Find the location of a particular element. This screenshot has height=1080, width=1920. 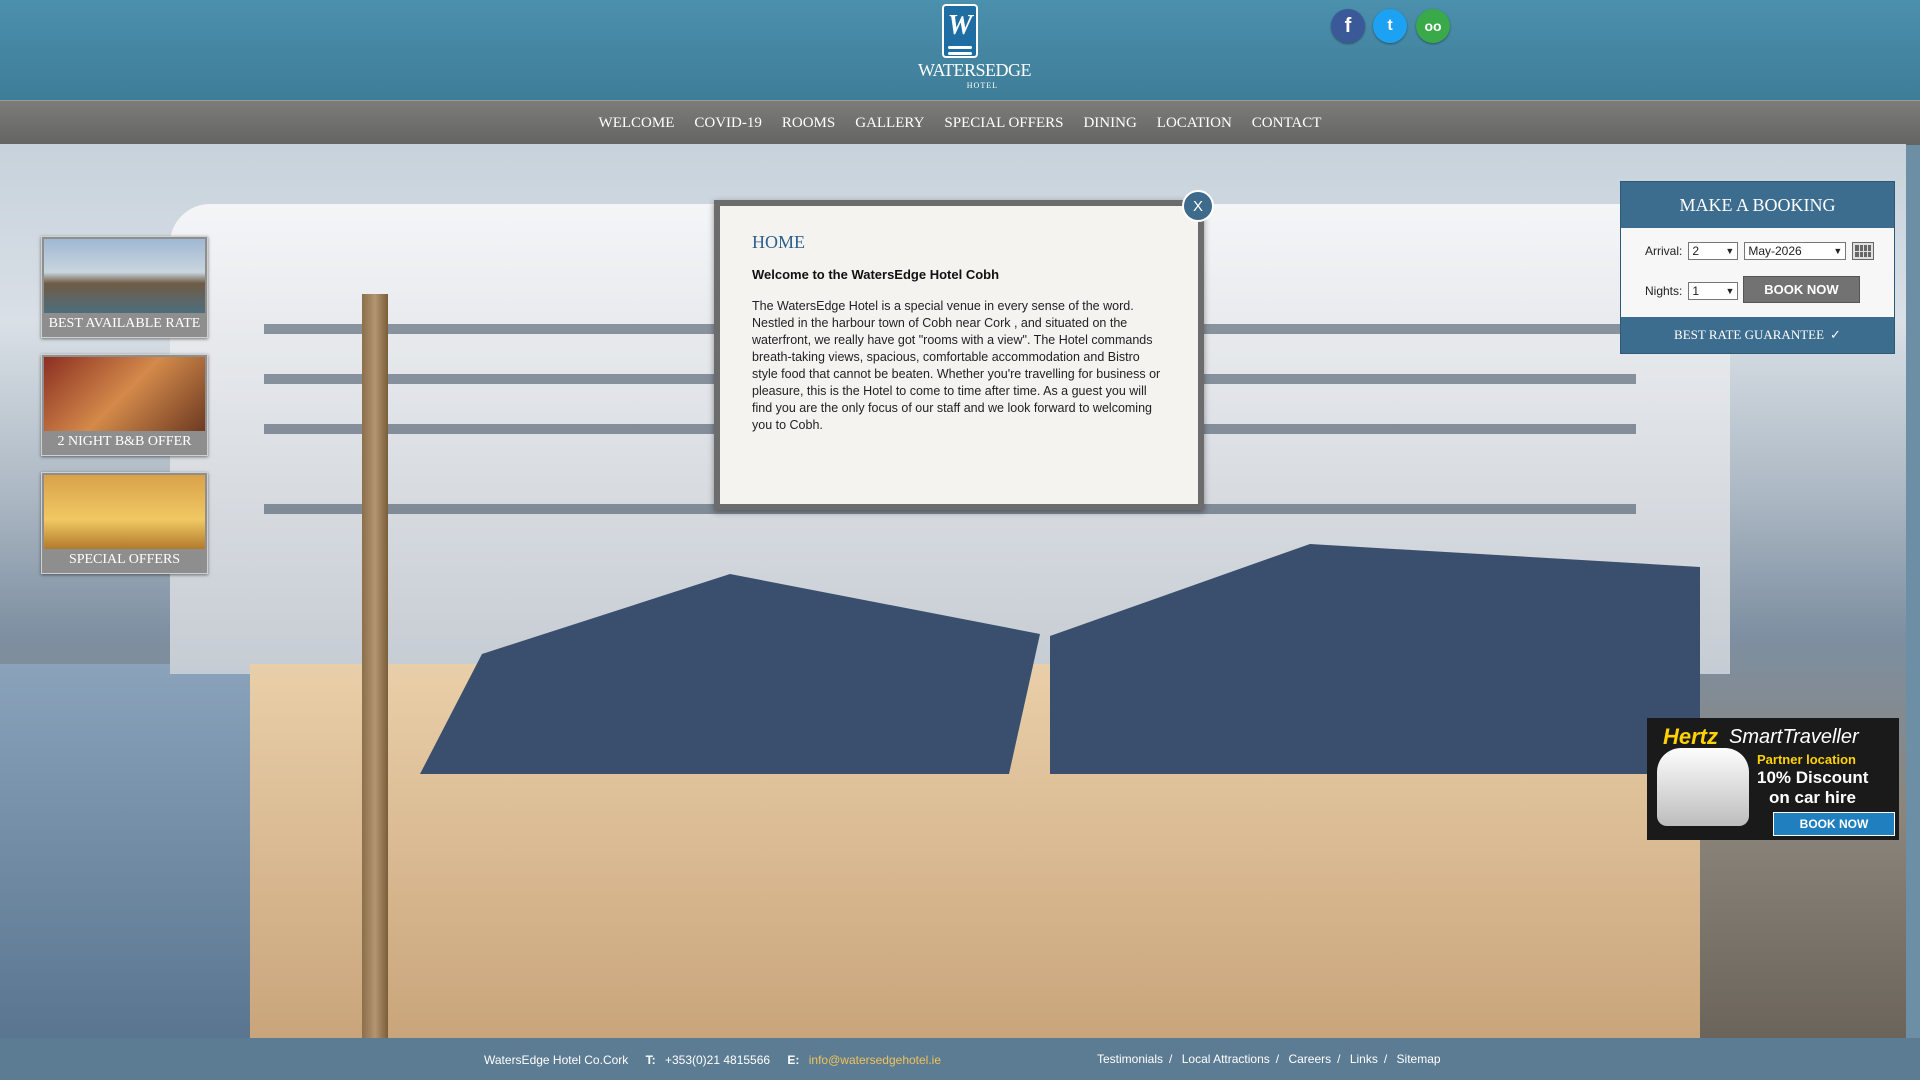

best-rate-guarantee: BEST RATE GUARANTEE ✓ is located at coordinates (1757, 335).